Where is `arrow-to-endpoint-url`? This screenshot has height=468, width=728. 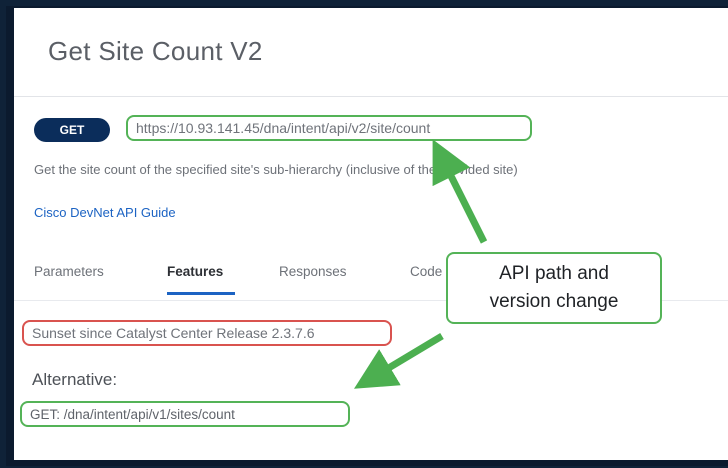 arrow-to-endpoint-url is located at coordinates (460, 191).